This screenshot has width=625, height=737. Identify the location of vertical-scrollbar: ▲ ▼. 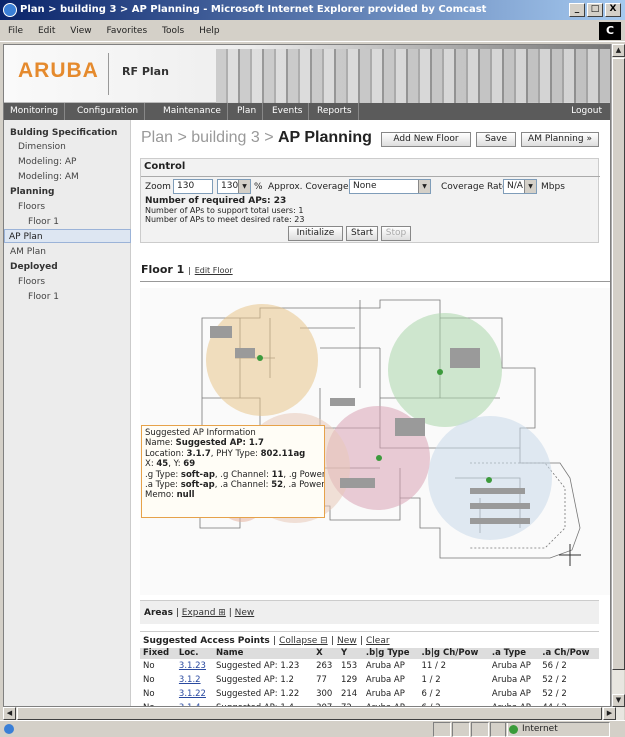
(618, 375).